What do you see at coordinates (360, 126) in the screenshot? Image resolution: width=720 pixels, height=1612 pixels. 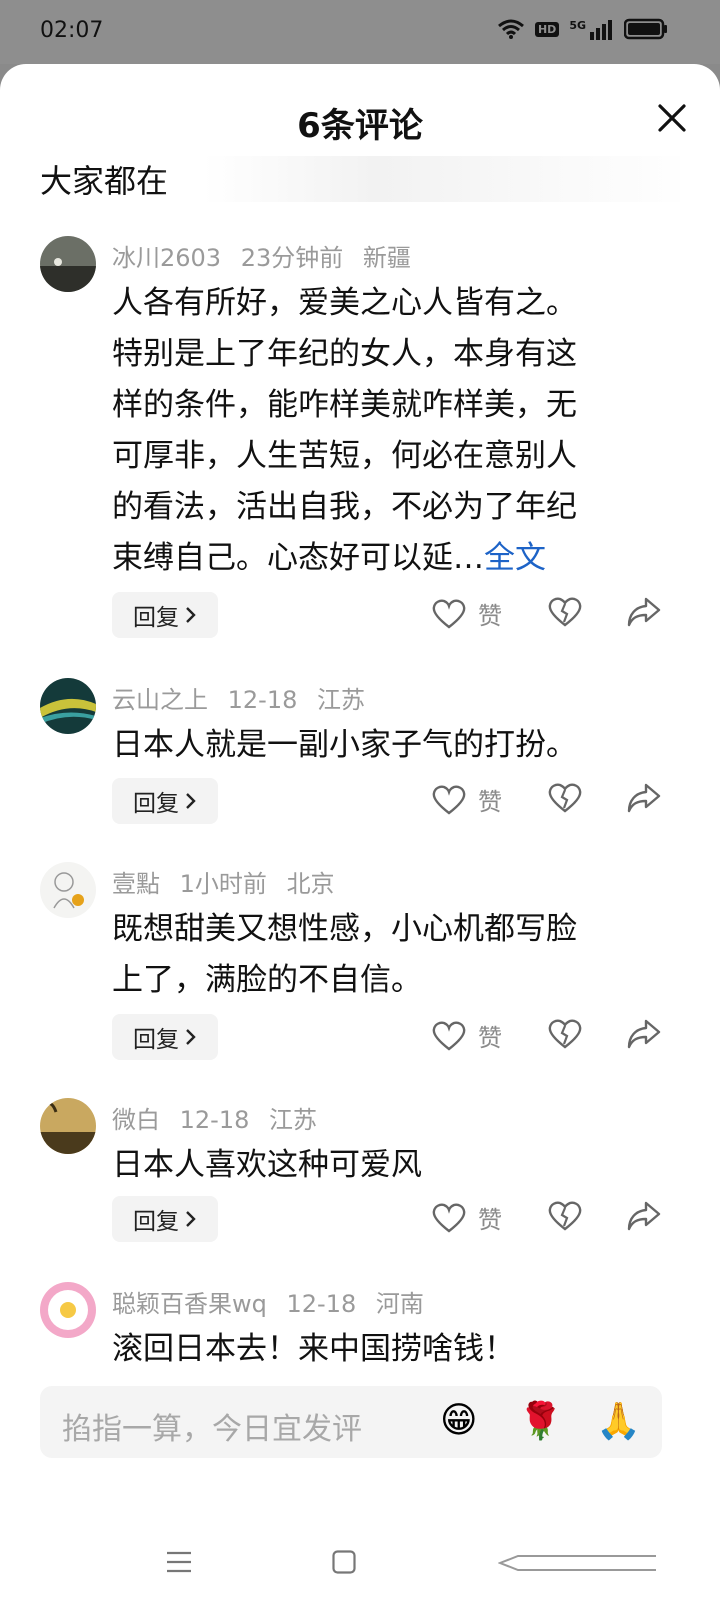 I see `sheet-title: 6条评论` at bounding box center [360, 126].